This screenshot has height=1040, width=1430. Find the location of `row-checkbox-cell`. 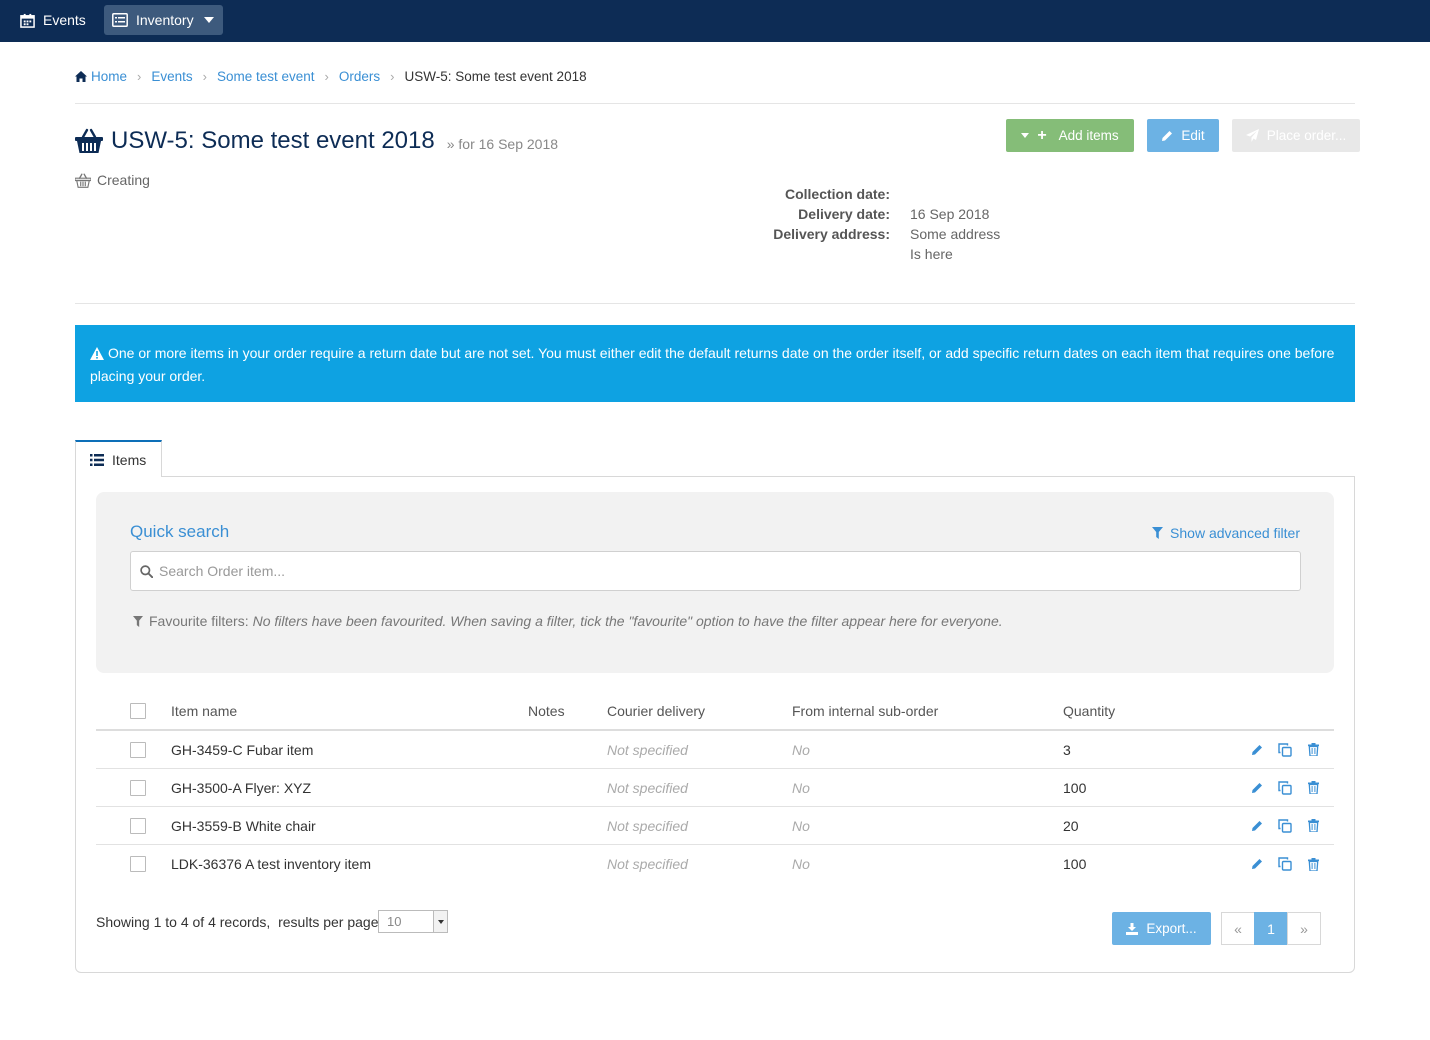

row-checkbox-cell is located at coordinates (138, 864).